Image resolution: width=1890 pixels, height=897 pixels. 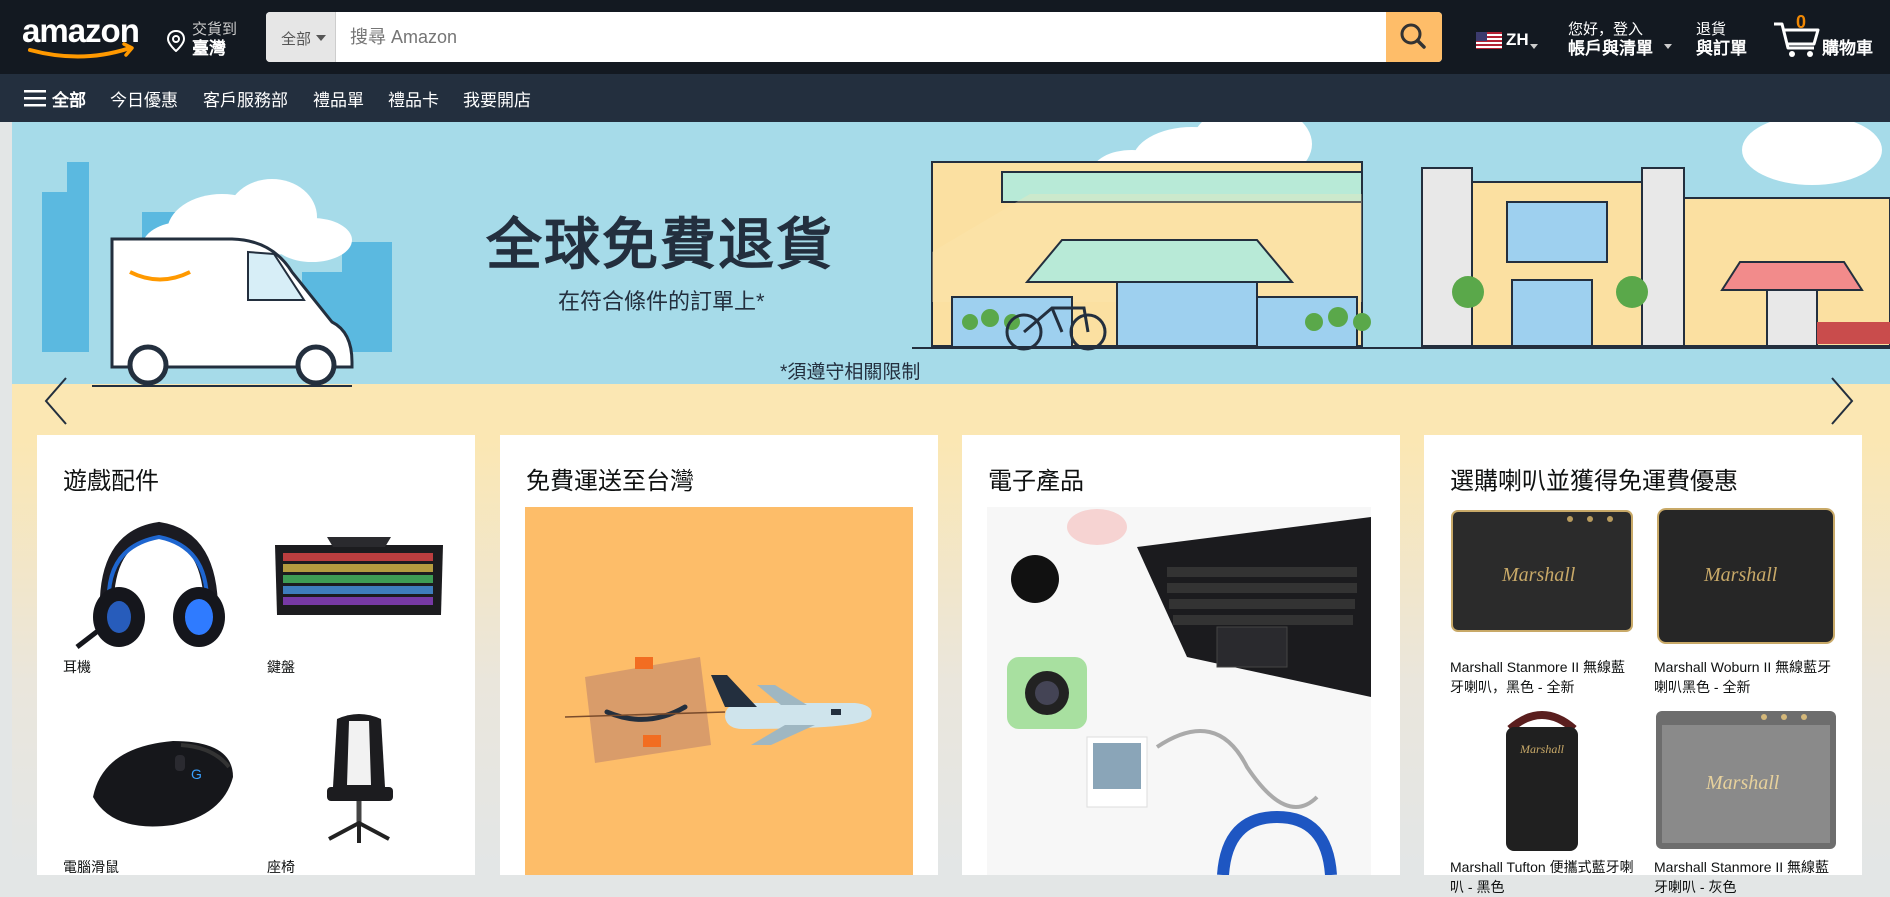 What do you see at coordinates (359, 576) in the screenshot?
I see `keyboard-image` at bounding box center [359, 576].